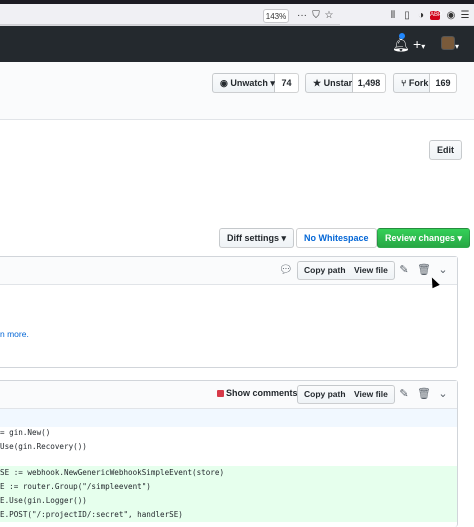  I want to click on eye-icon: ◉, so click(225, 83).